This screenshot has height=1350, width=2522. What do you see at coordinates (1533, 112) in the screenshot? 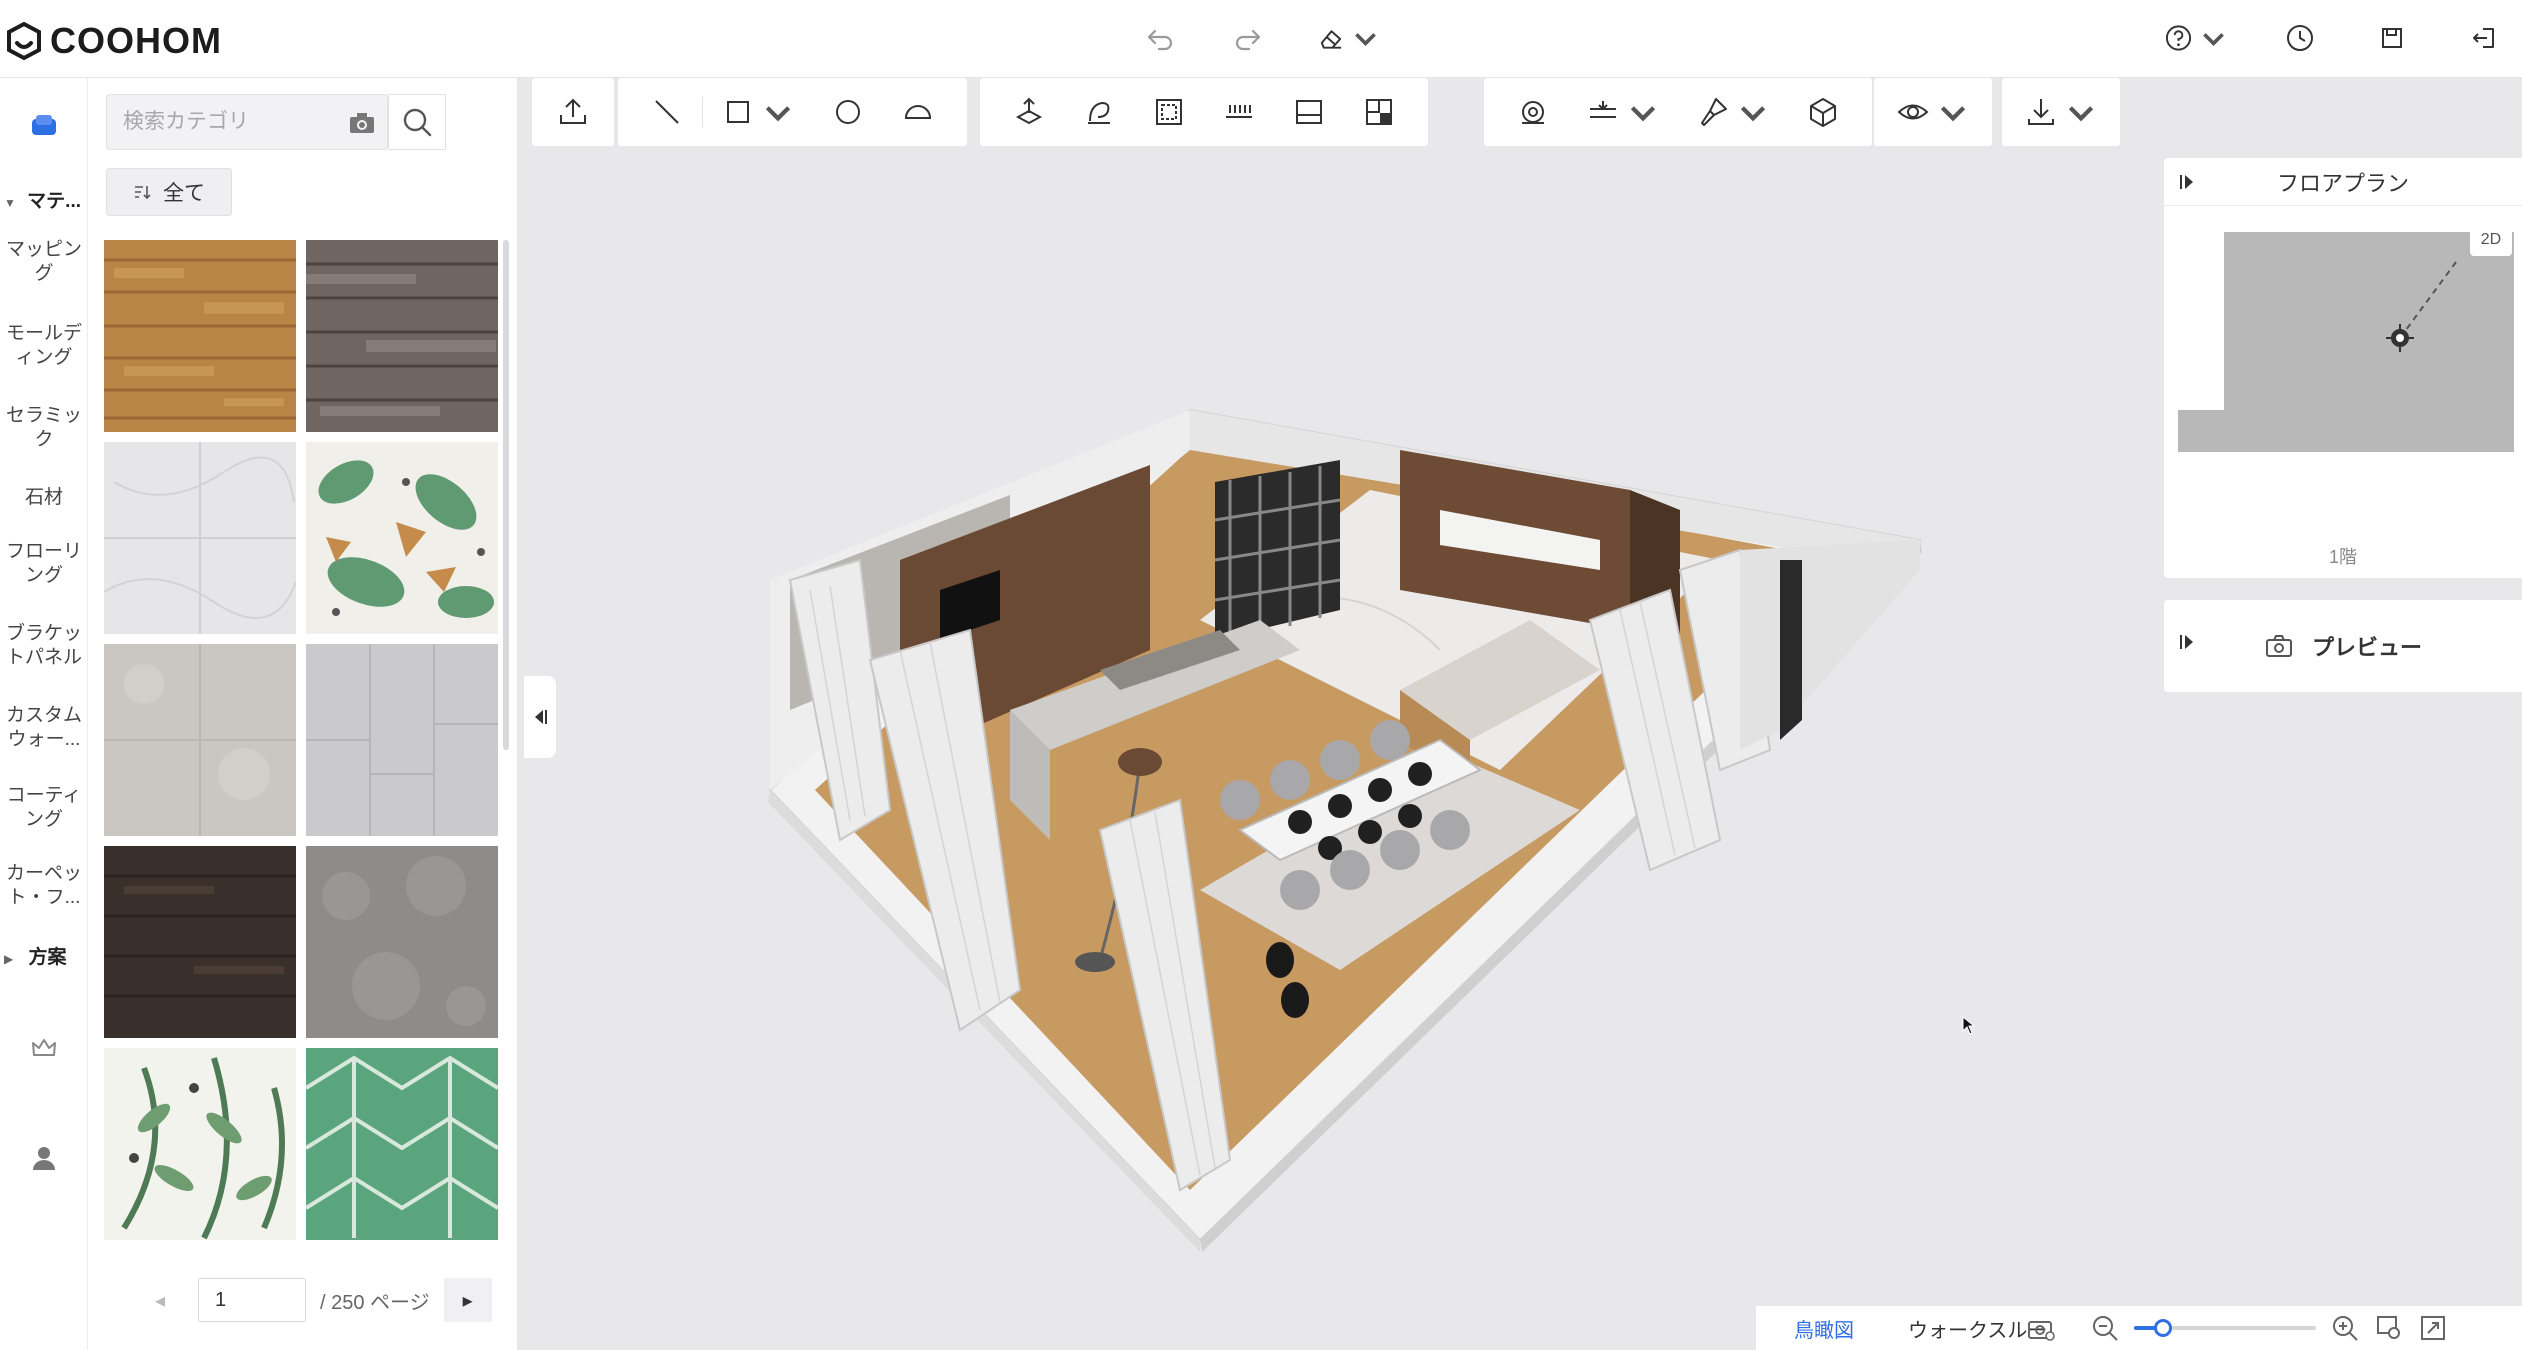
I see `material-picker-button` at bounding box center [1533, 112].